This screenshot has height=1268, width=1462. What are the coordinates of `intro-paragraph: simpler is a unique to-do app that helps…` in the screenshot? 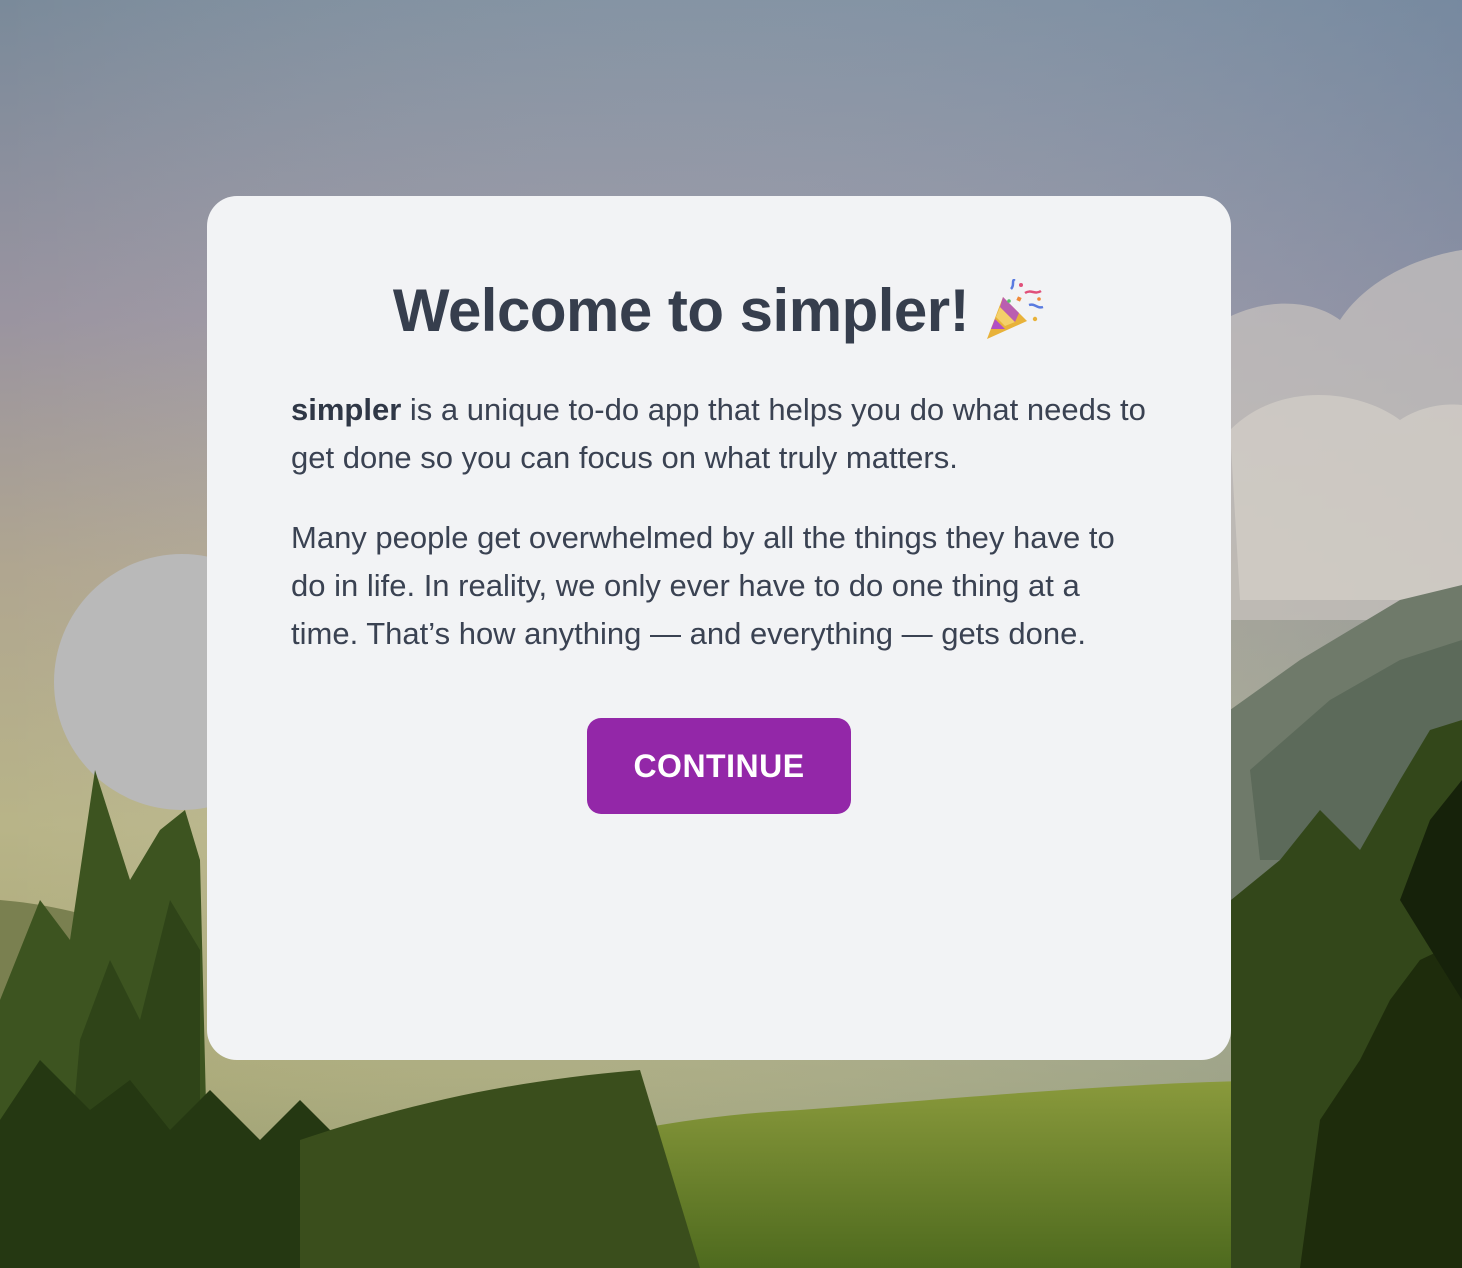 It's located at (719, 434).